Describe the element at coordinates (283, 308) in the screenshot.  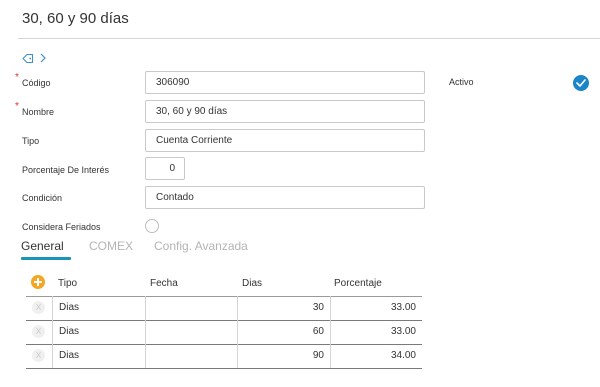
I see `cell-dias: 30` at that location.